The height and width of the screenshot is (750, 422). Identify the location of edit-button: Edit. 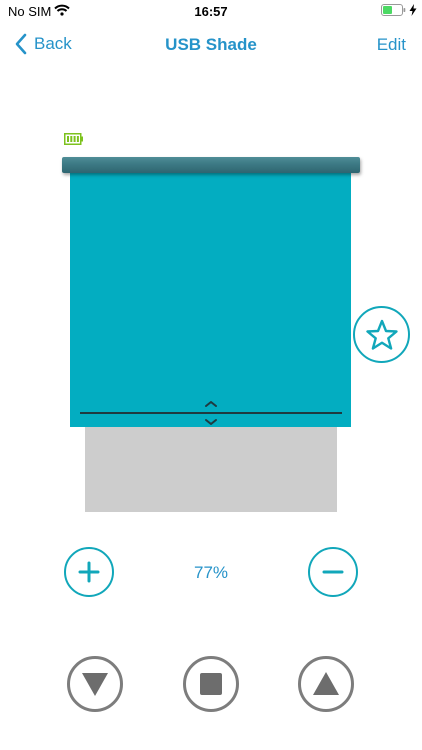
(391, 45).